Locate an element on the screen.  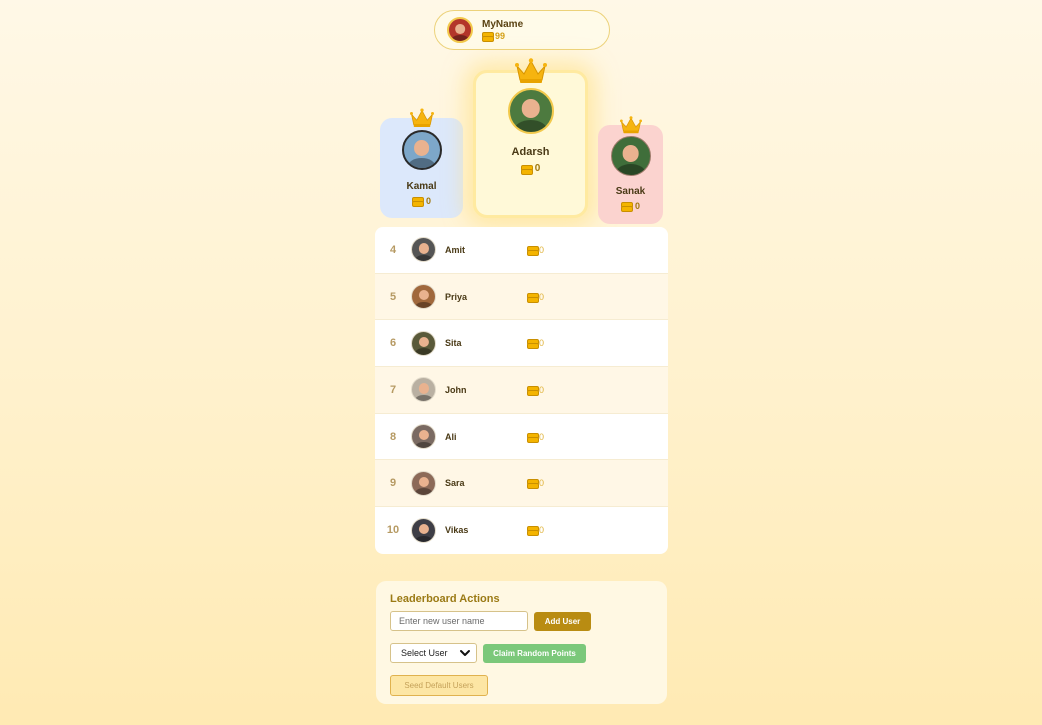
user-name: Ali is located at coordinates (451, 436).